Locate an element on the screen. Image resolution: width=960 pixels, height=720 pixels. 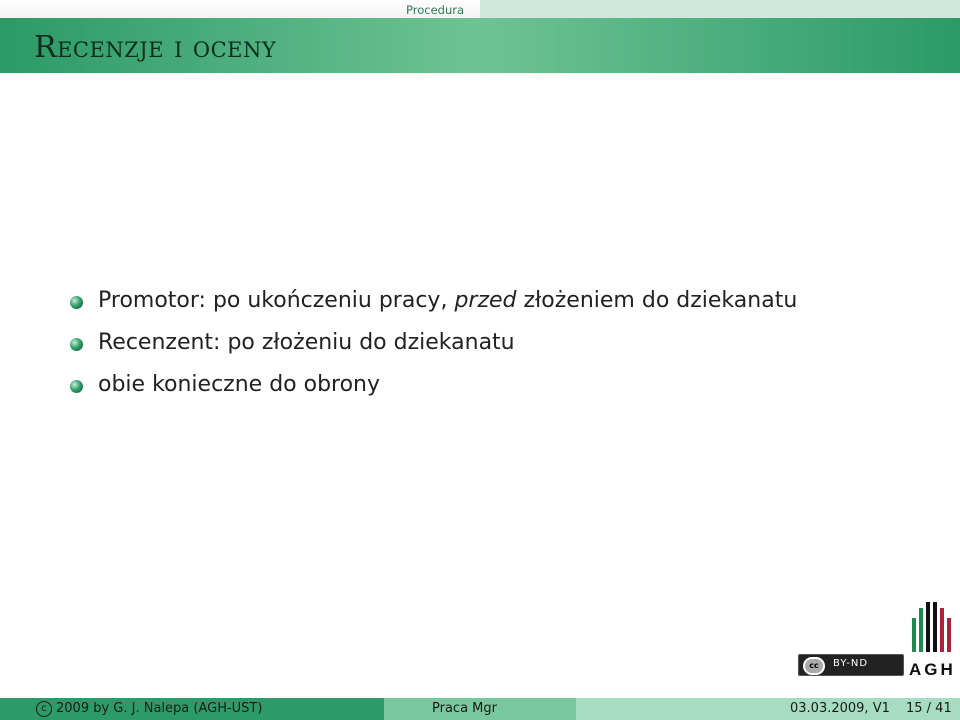
top-navigation-bar: Procedura is located at coordinates (480, 9).